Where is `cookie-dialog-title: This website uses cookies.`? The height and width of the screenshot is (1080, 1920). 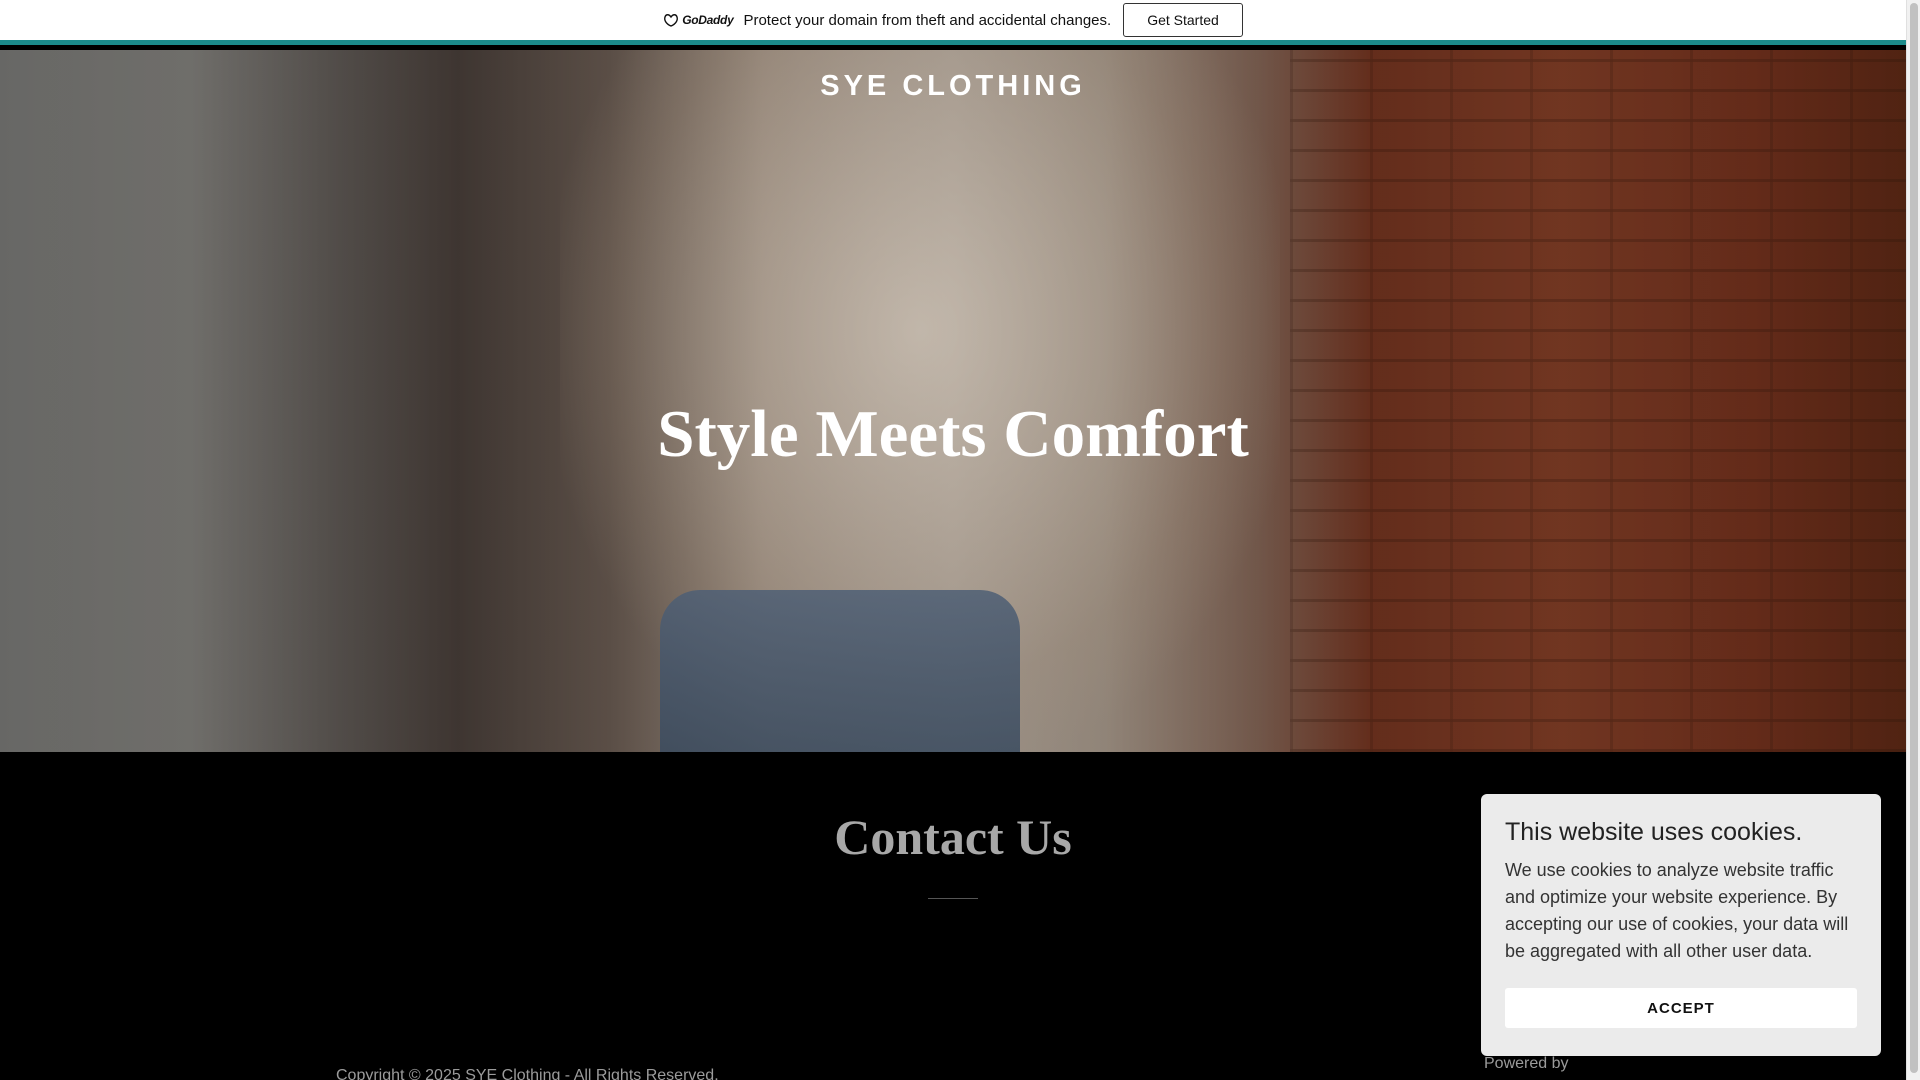
cookie-dialog-title: This website uses cookies. is located at coordinates (1654, 832).